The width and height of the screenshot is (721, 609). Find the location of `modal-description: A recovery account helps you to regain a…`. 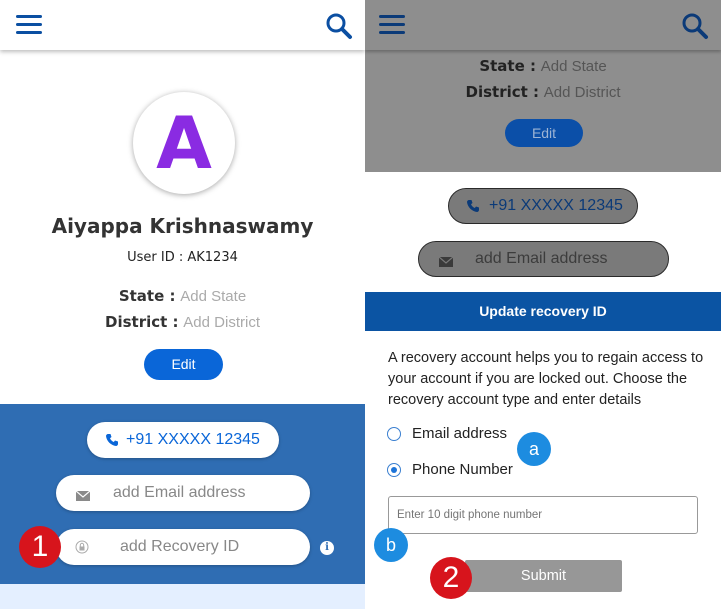

modal-description: A recovery account helps you to regain a… is located at coordinates (546, 379).